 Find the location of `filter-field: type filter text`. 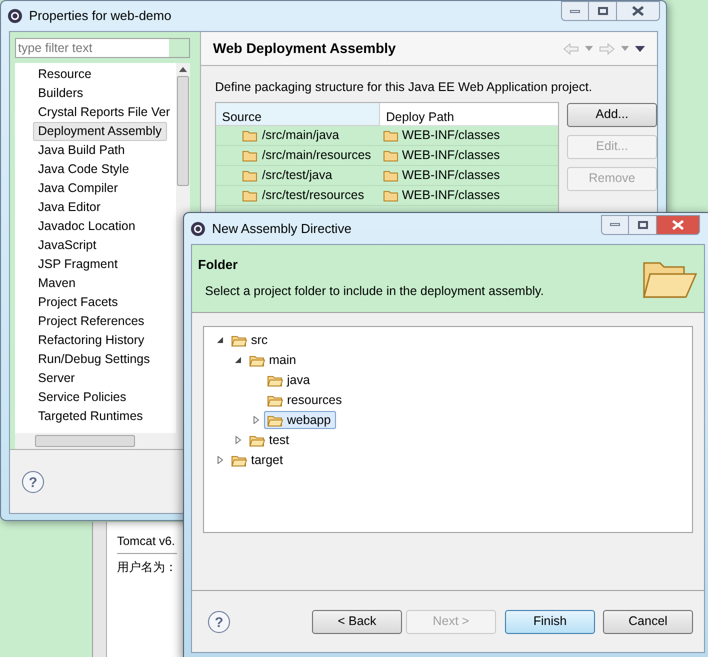

filter-field: type filter text is located at coordinates (102, 48).